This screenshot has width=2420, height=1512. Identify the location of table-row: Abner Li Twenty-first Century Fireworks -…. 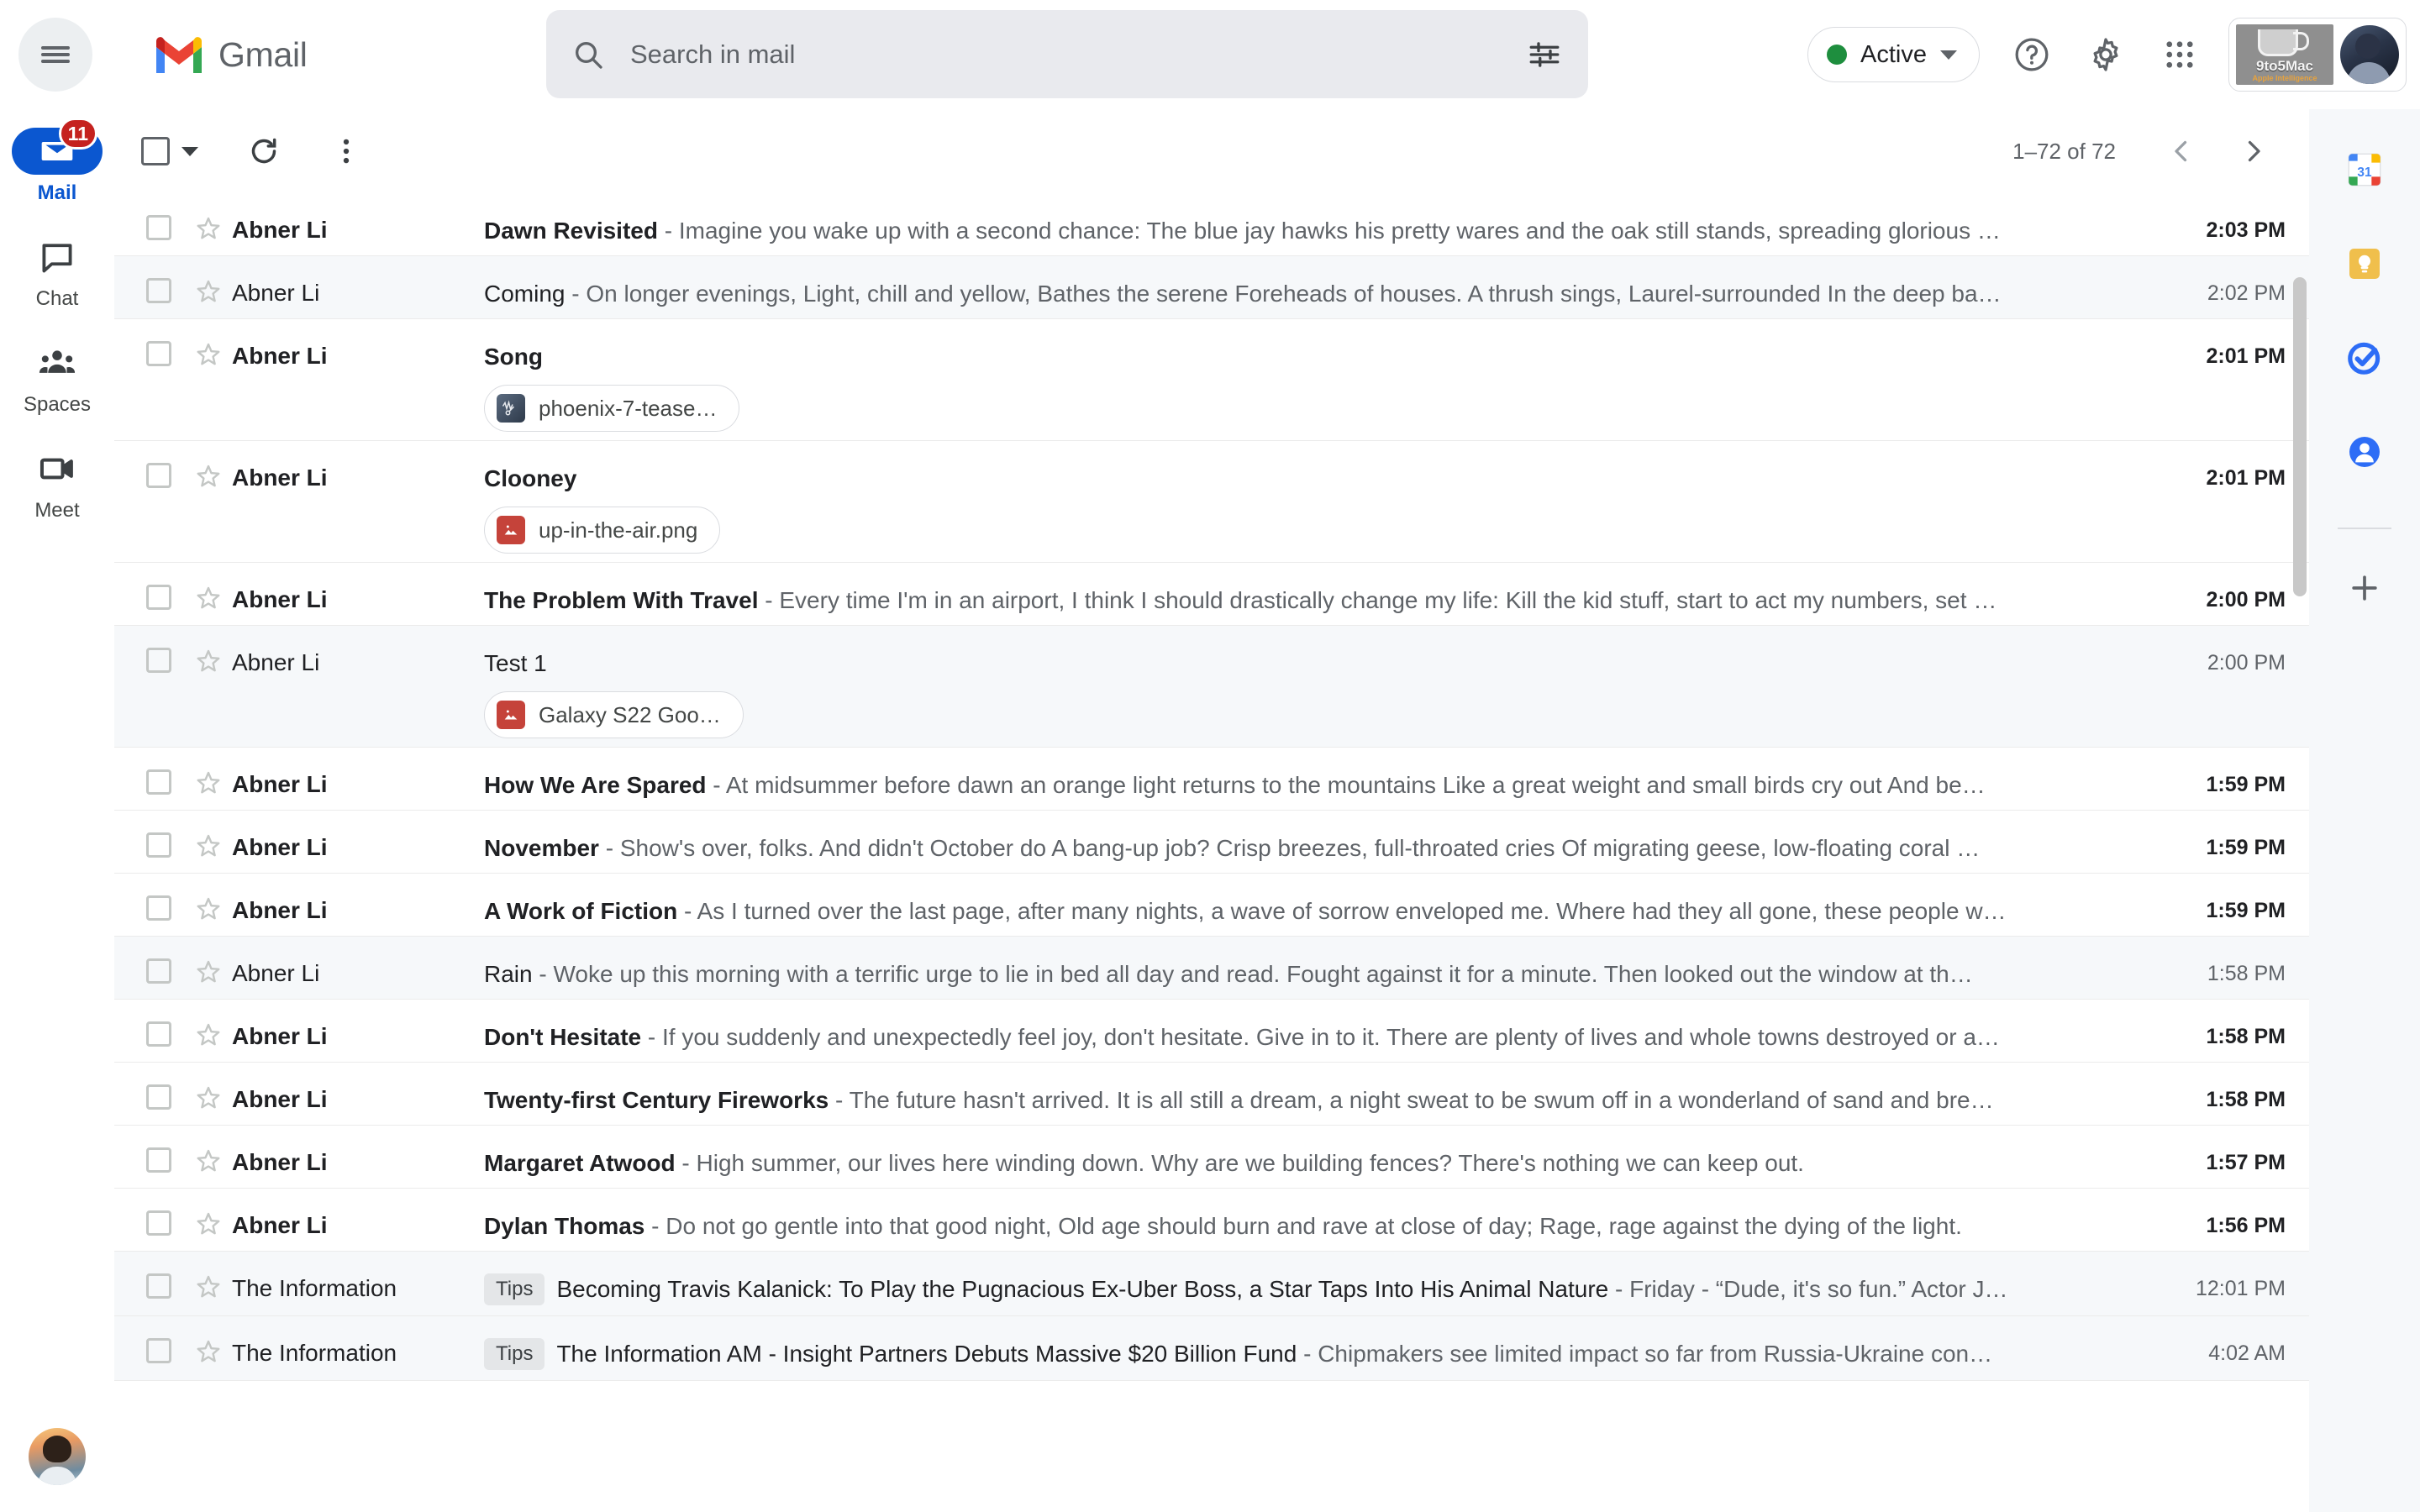
(1211, 1094).